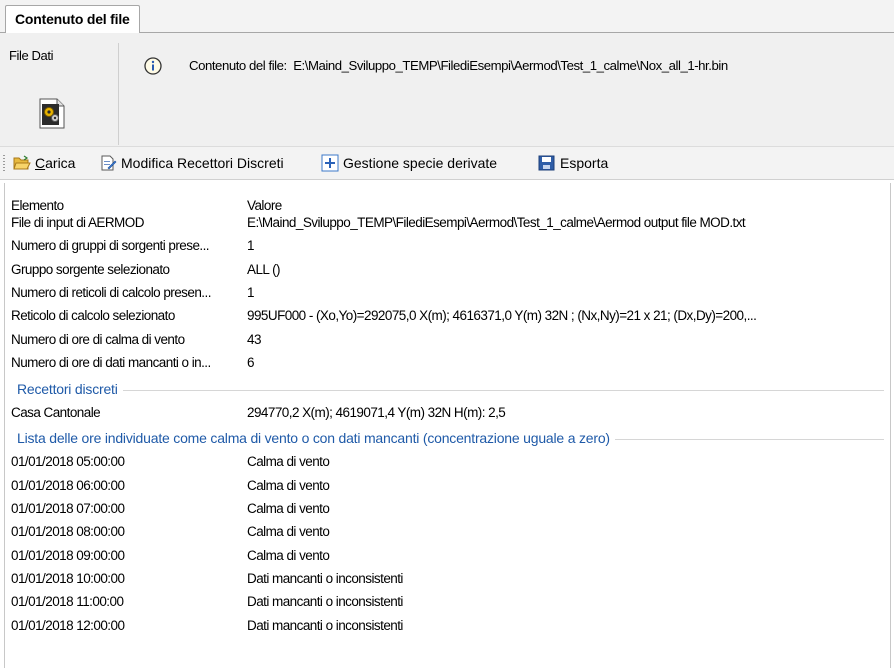 The image size is (894, 668). Describe the element at coordinates (77, 222) in the screenshot. I see `row-key: File di input di AERMOD` at that location.